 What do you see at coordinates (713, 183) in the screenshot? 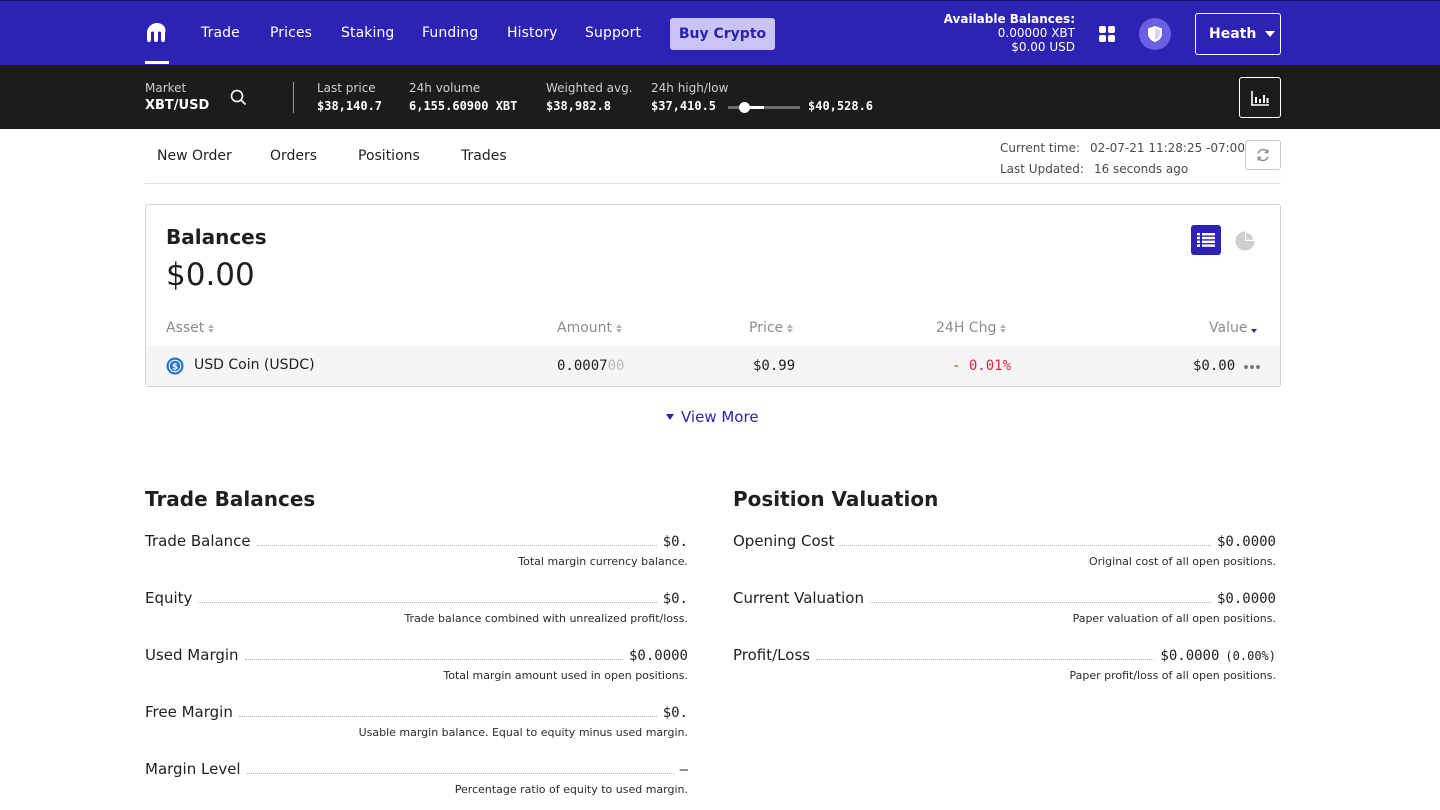
I see `tabs-divider` at bounding box center [713, 183].